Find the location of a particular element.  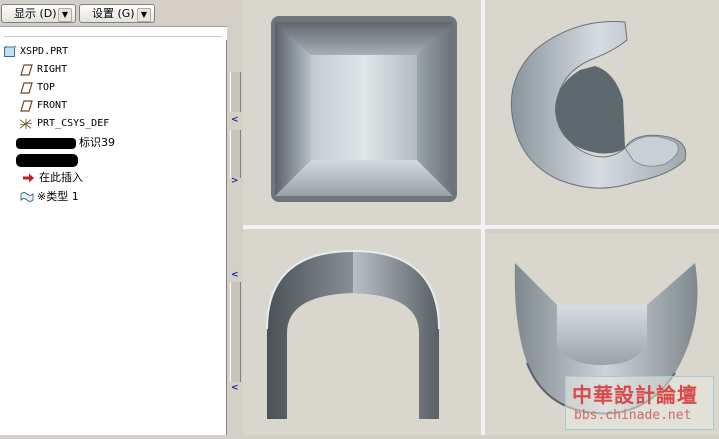

tree-item-csys: PRT_CSYS_DEF is located at coordinates (63, 124).